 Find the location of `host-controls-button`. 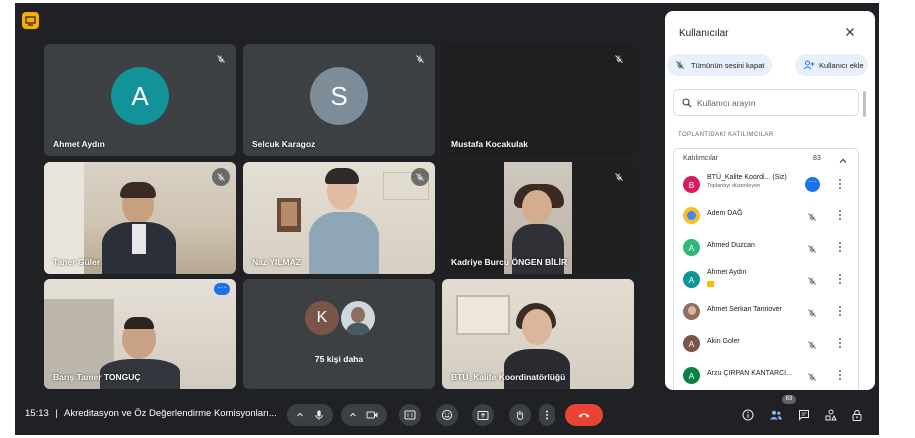

host-controls-button is located at coordinates (857, 415).